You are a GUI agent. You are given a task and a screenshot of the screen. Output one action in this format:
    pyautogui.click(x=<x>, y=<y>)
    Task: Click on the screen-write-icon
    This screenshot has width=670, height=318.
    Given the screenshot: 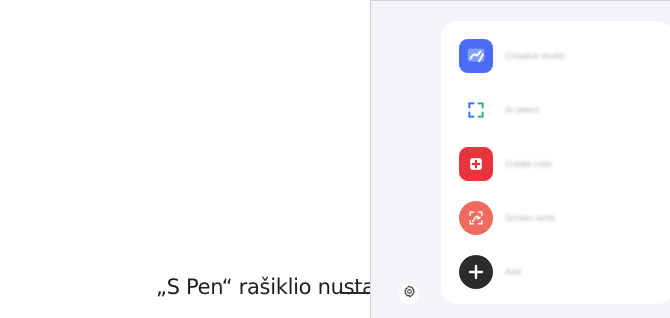 What is the action you would take?
    pyautogui.click(x=476, y=218)
    